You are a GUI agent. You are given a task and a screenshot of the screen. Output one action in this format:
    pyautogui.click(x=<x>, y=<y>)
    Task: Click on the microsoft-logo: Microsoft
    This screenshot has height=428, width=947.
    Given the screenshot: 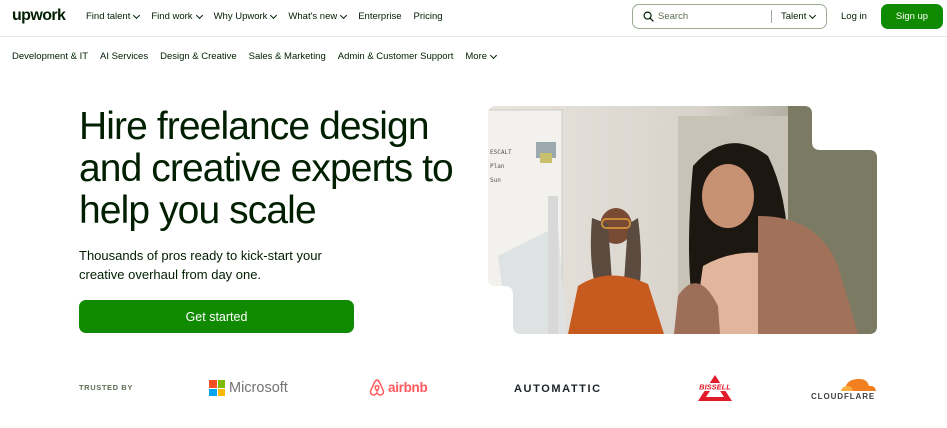 What is the action you would take?
    pyautogui.click(x=248, y=388)
    